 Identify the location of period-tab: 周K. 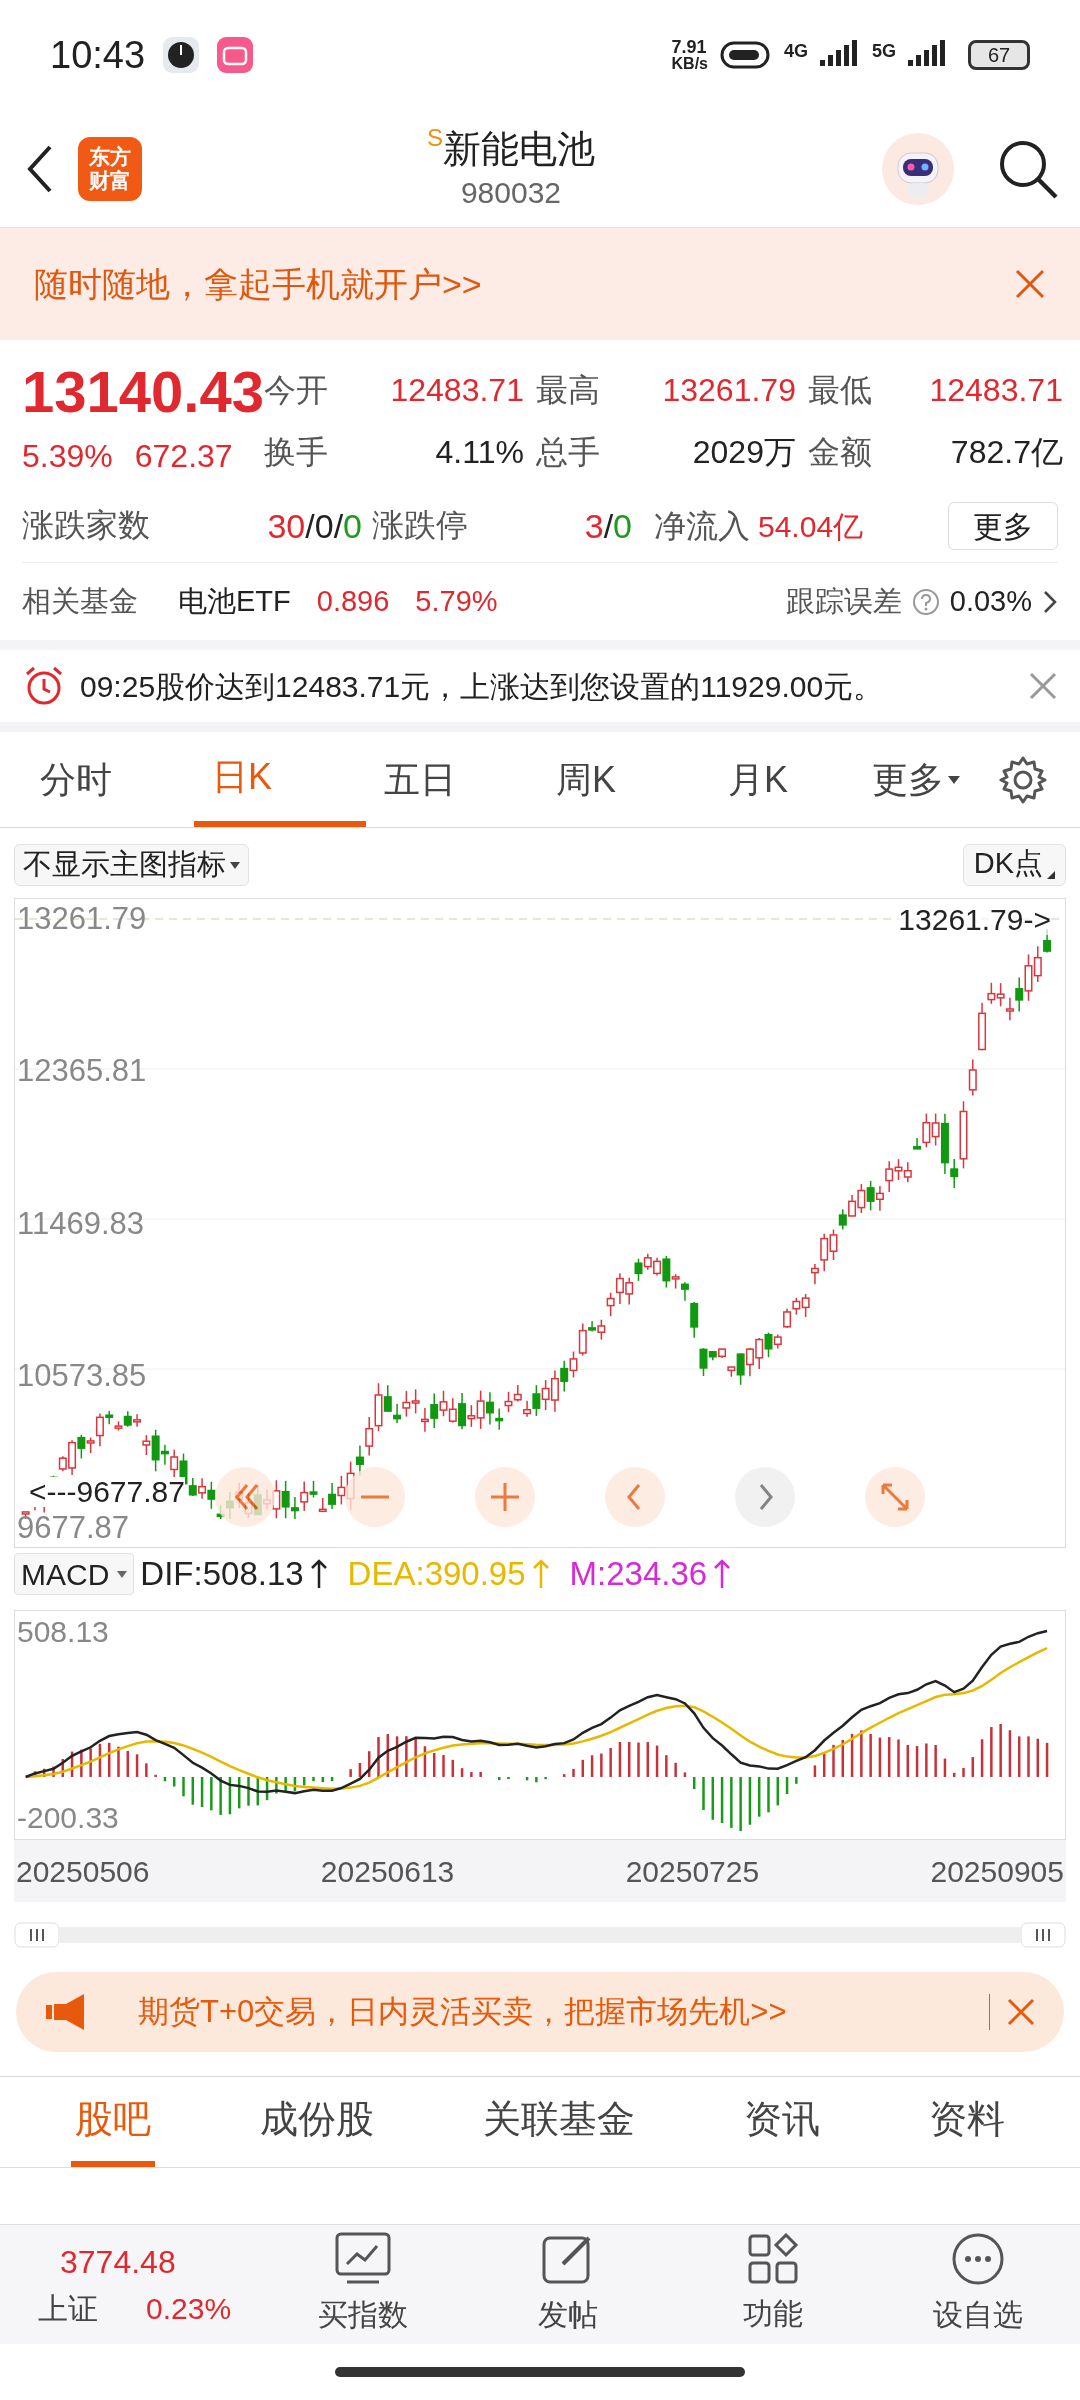
(624, 779).